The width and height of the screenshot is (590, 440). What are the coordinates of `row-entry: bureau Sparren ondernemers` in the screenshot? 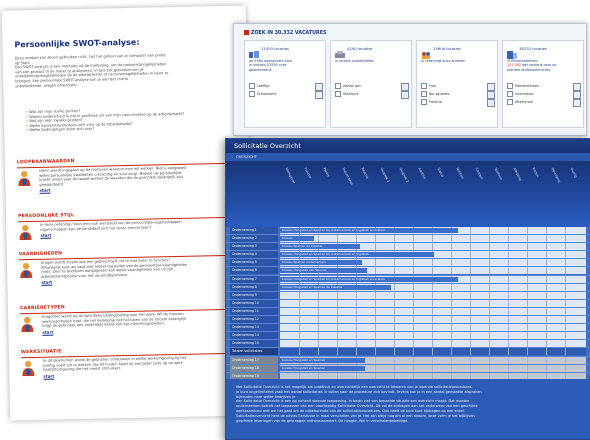 It's located at (321, 263).